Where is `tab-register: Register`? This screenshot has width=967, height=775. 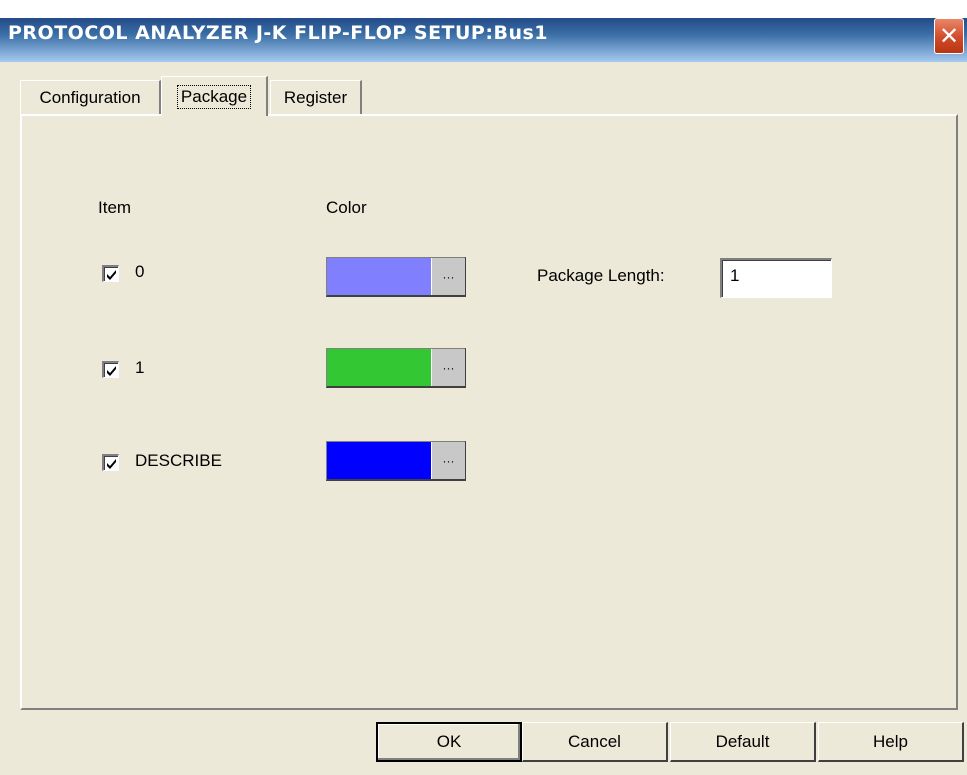
tab-register: Register is located at coordinates (316, 97).